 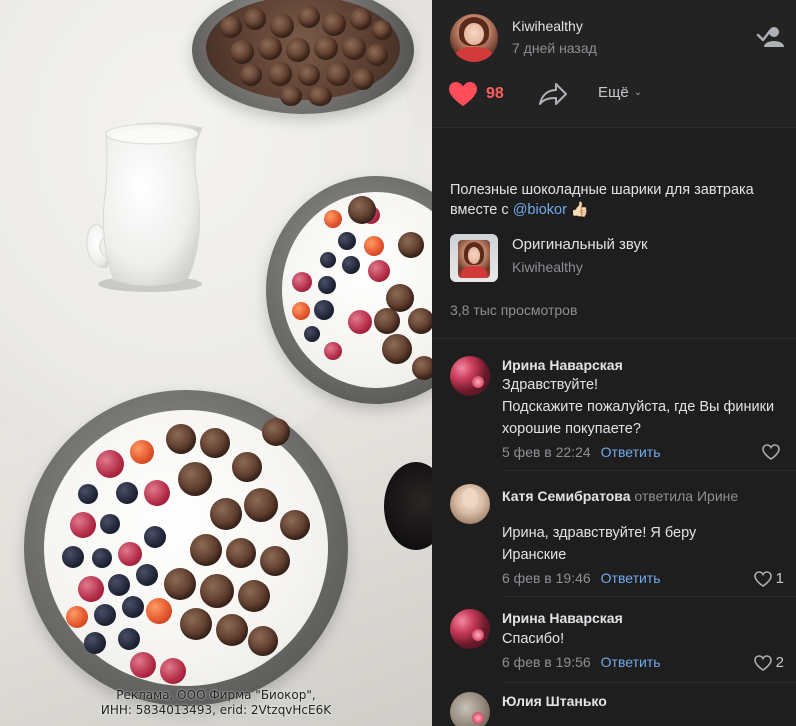 What do you see at coordinates (547, 267) in the screenshot?
I see `audio-author: Kiwihealthy` at bounding box center [547, 267].